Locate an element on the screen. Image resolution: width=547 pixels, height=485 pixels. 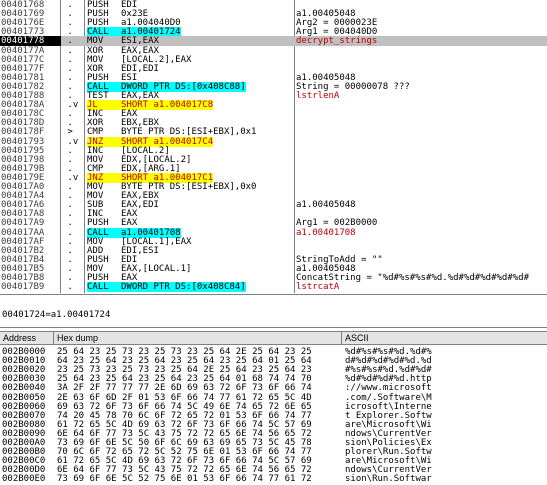
instruction-text: CALL DWORD PTR DS:[0x408C84] is located at coordinates (192, 287).